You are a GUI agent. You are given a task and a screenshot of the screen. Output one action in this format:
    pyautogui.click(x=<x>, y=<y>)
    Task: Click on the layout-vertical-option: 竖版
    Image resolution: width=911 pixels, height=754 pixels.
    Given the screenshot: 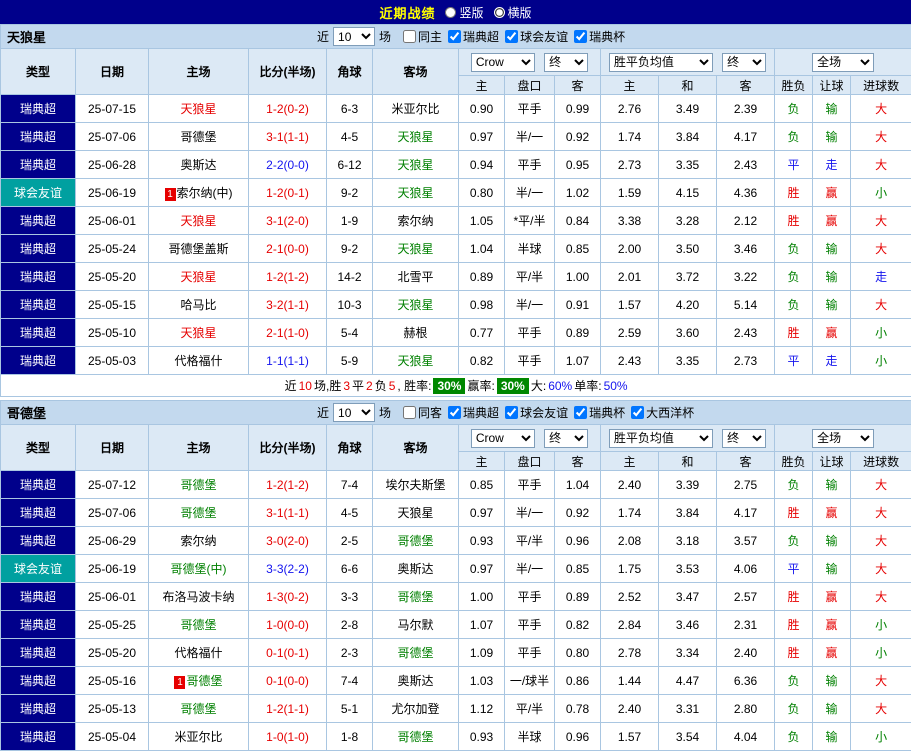 What is the action you would take?
    pyautogui.click(x=464, y=12)
    